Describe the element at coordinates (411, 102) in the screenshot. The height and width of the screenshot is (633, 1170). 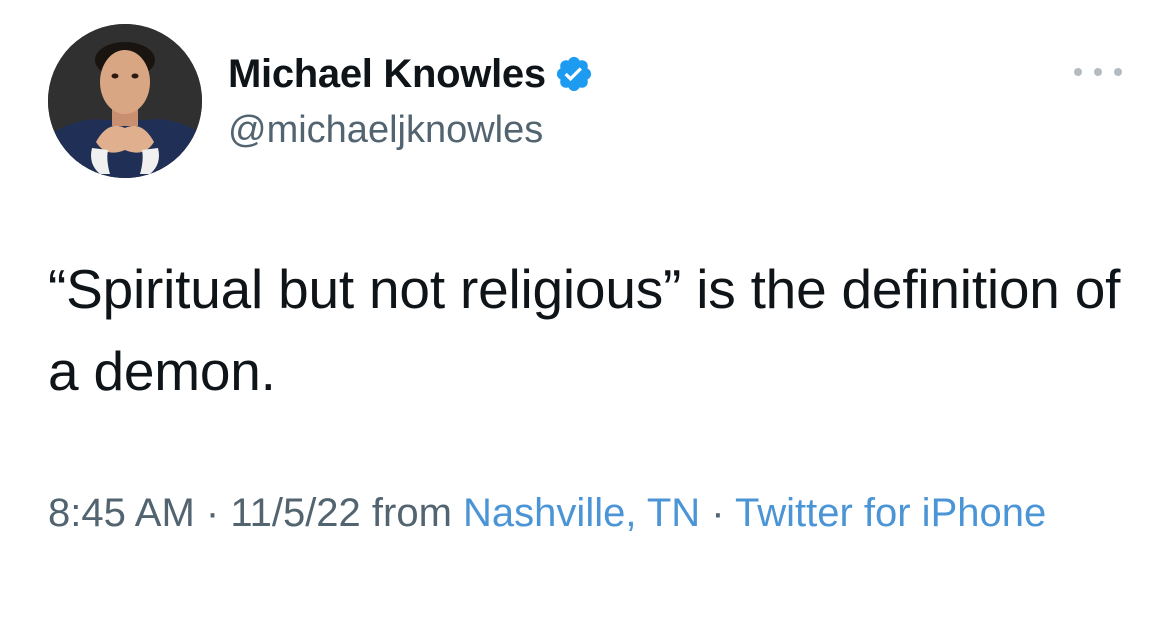
I see `author-block: Michael Knowles @michaeljknowles` at that location.